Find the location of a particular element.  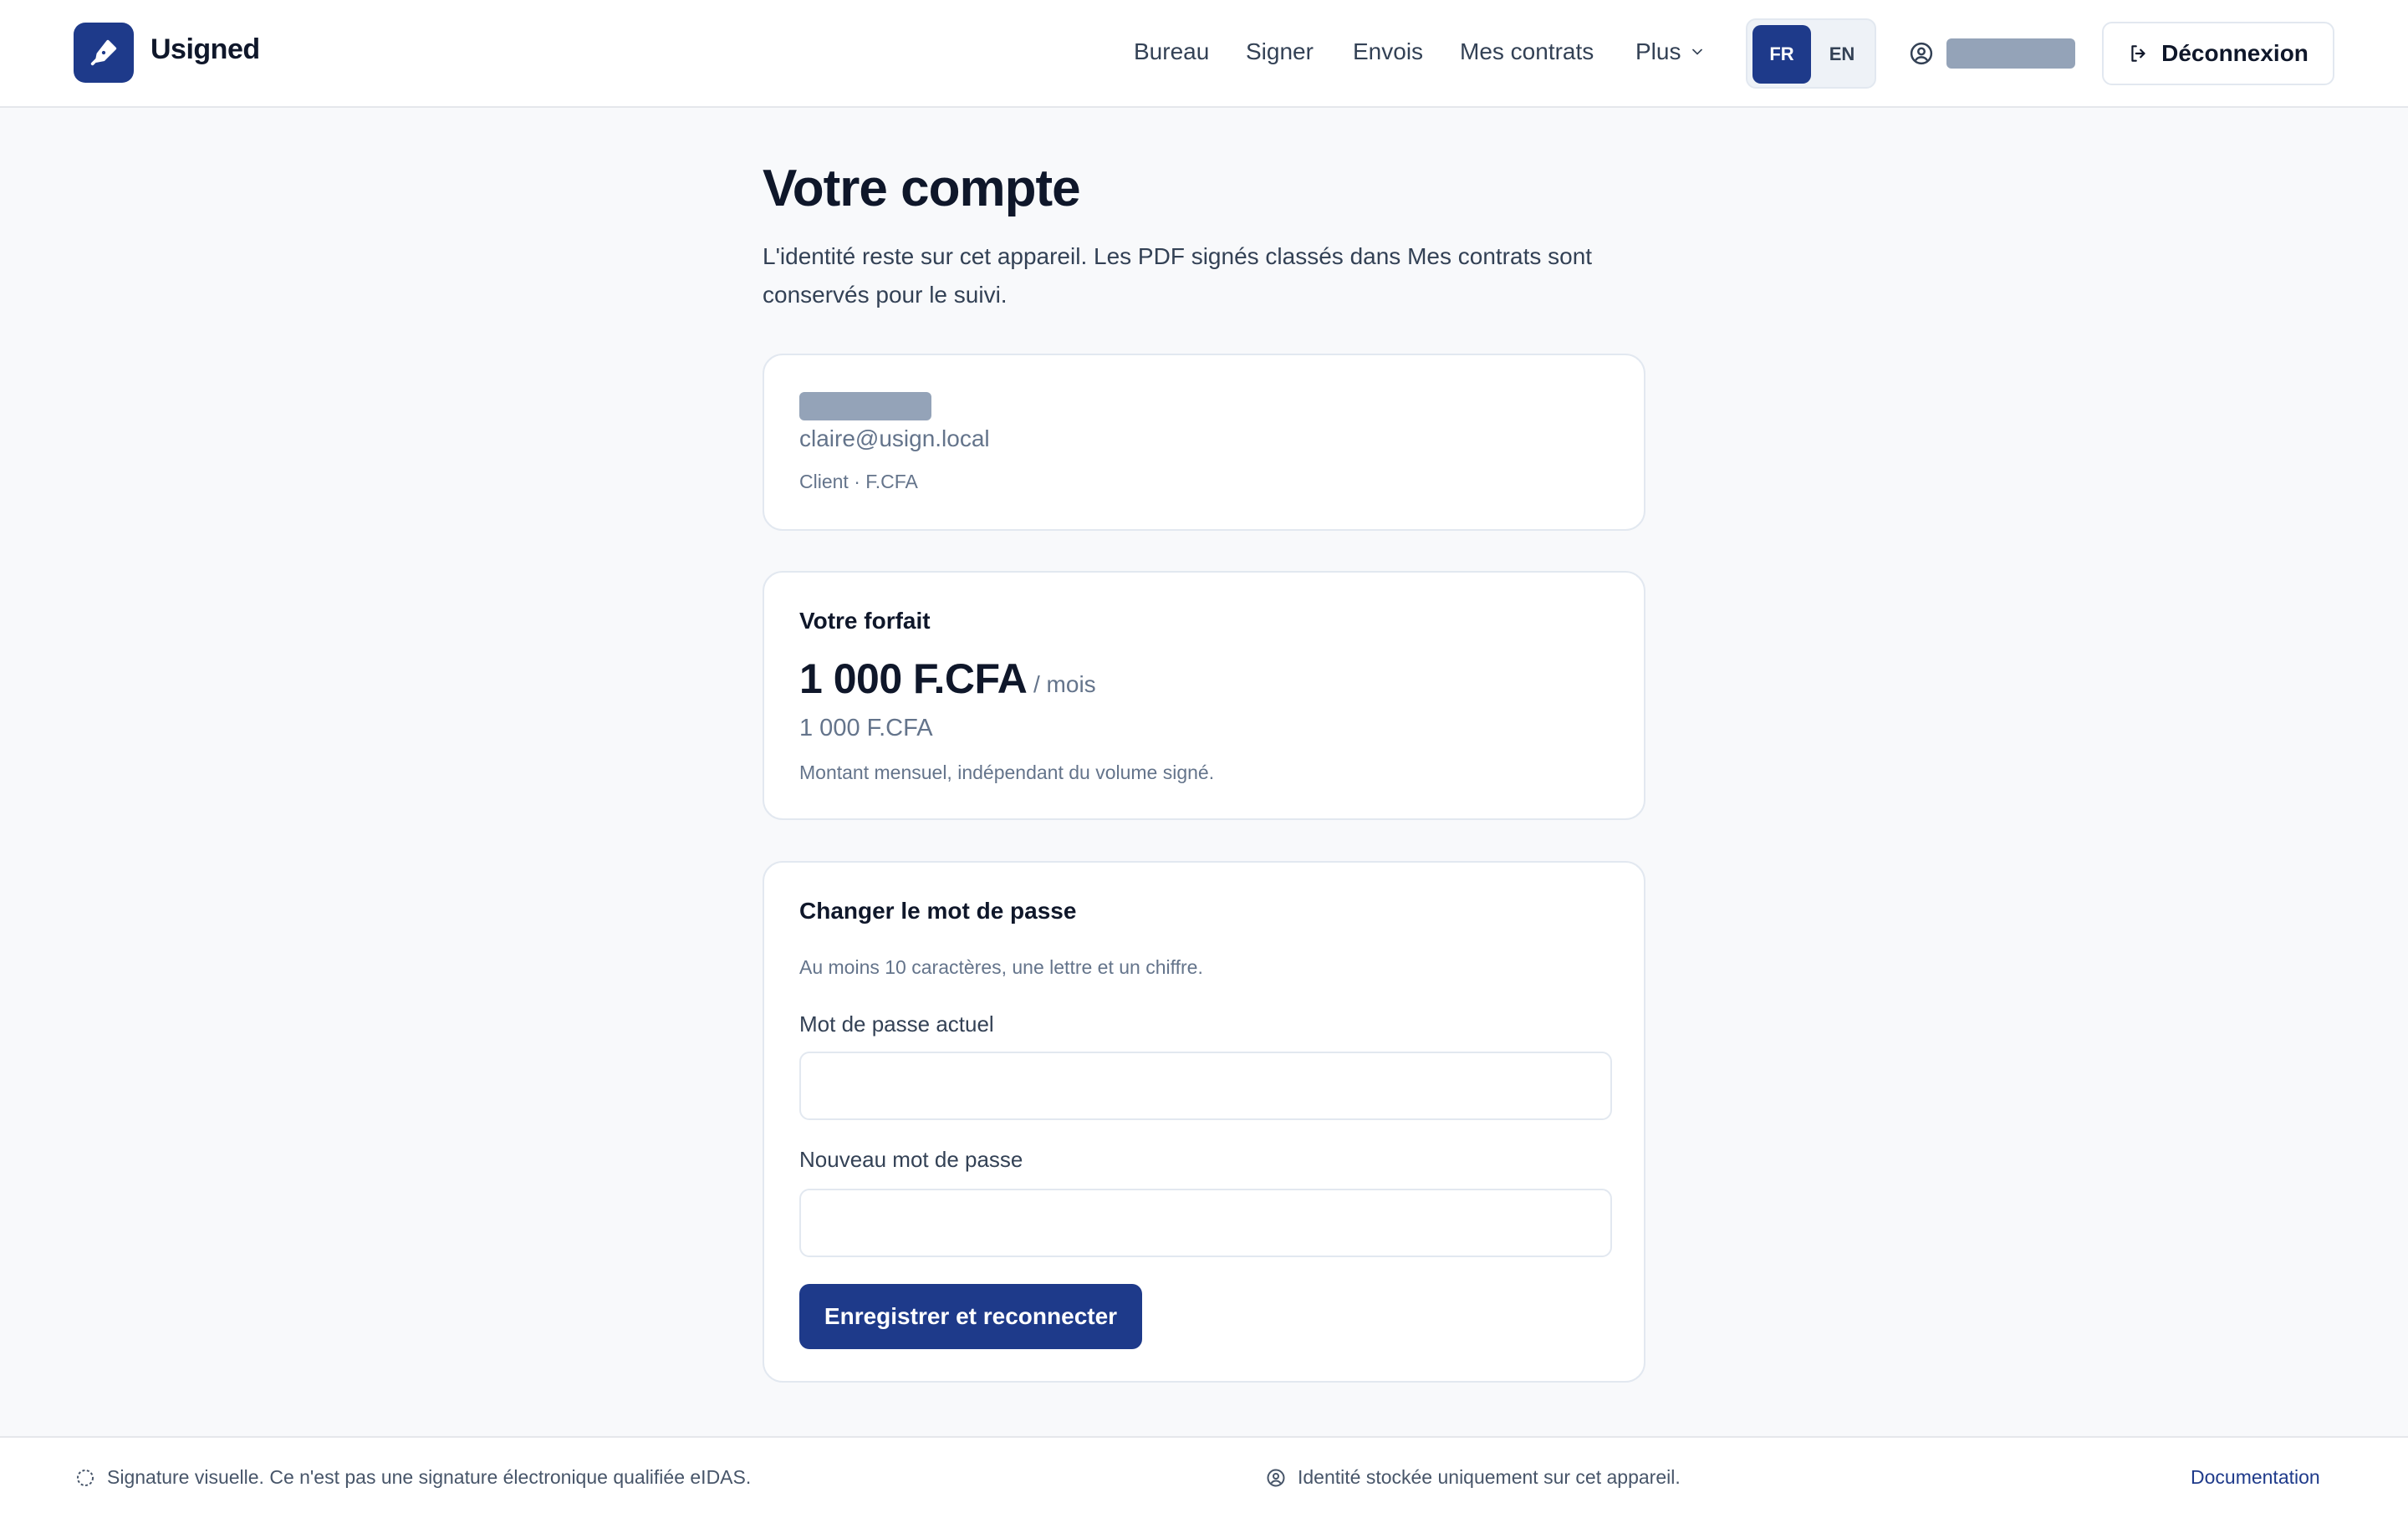

nav-plus-menu: Plus is located at coordinates (1670, 51).